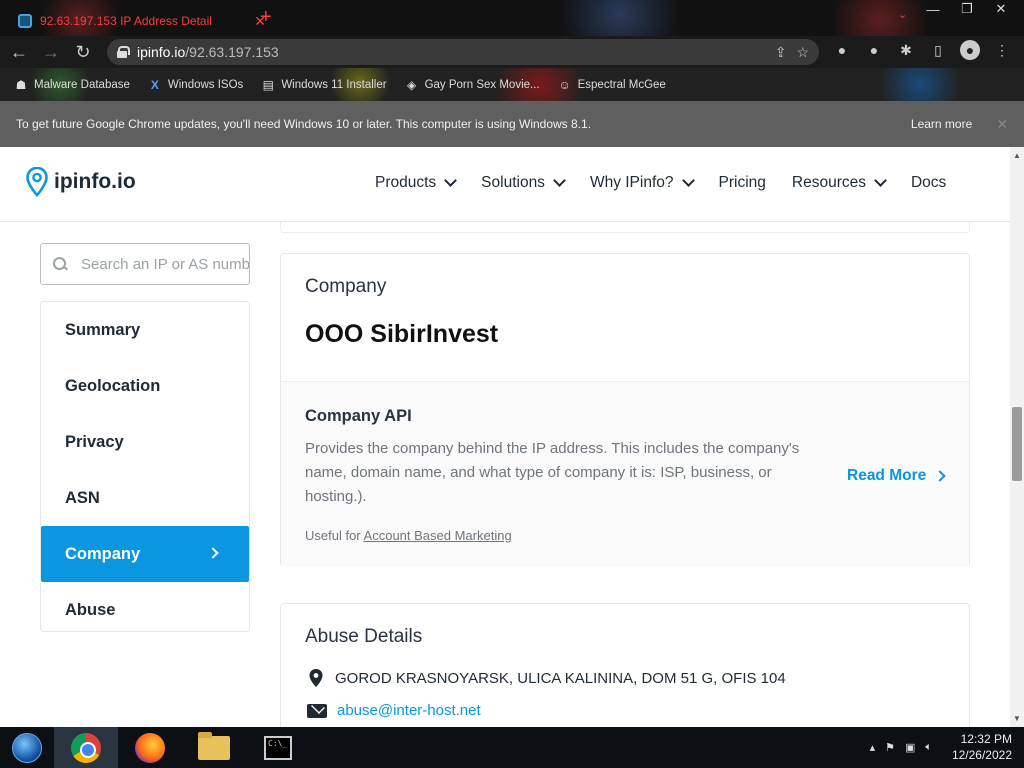 The height and width of the screenshot is (768, 1024). Describe the element at coordinates (642, 183) in the screenshot. I see `nav-why-ipinfo: Why IPinfo?` at that location.